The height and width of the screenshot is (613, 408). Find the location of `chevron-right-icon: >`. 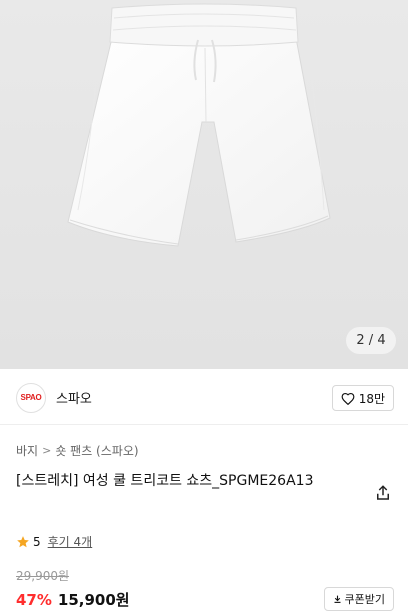

chevron-right-icon: > is located at coordinates (47, 450).